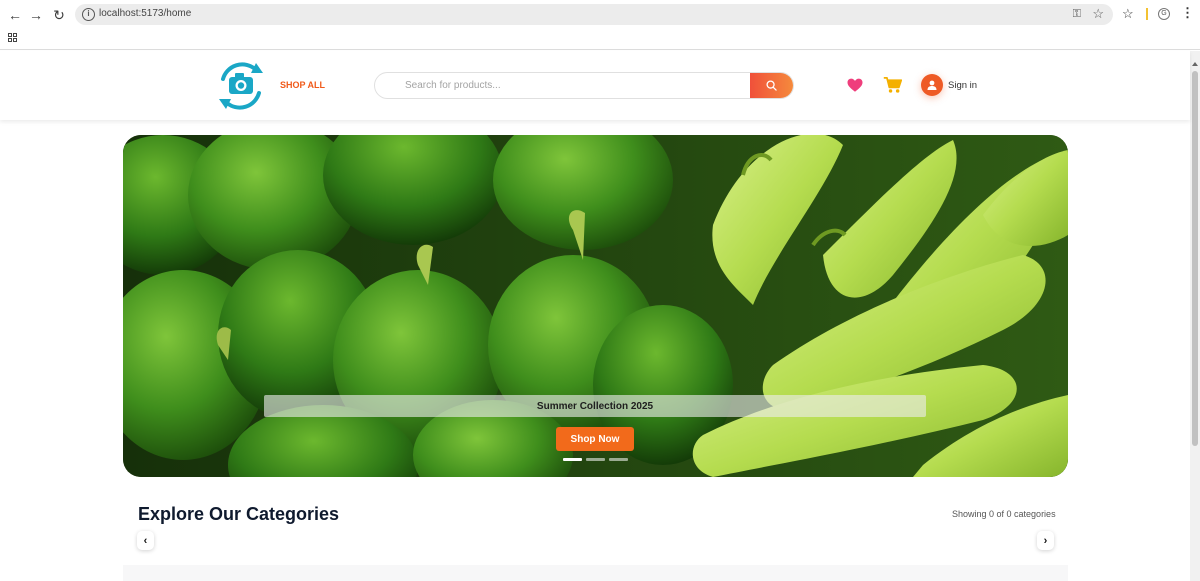 Image resolution: width=1200 pixels, height=581 pixels. I want to click on shop-all-link: SHOP ALL, so click(302, 85).